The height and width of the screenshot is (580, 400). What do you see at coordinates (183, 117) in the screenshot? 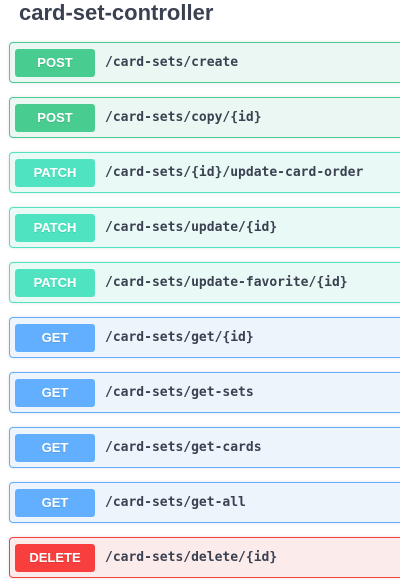
I see `operation-path: /card-sets/copy/{id}` at bounding box center [183, 117].